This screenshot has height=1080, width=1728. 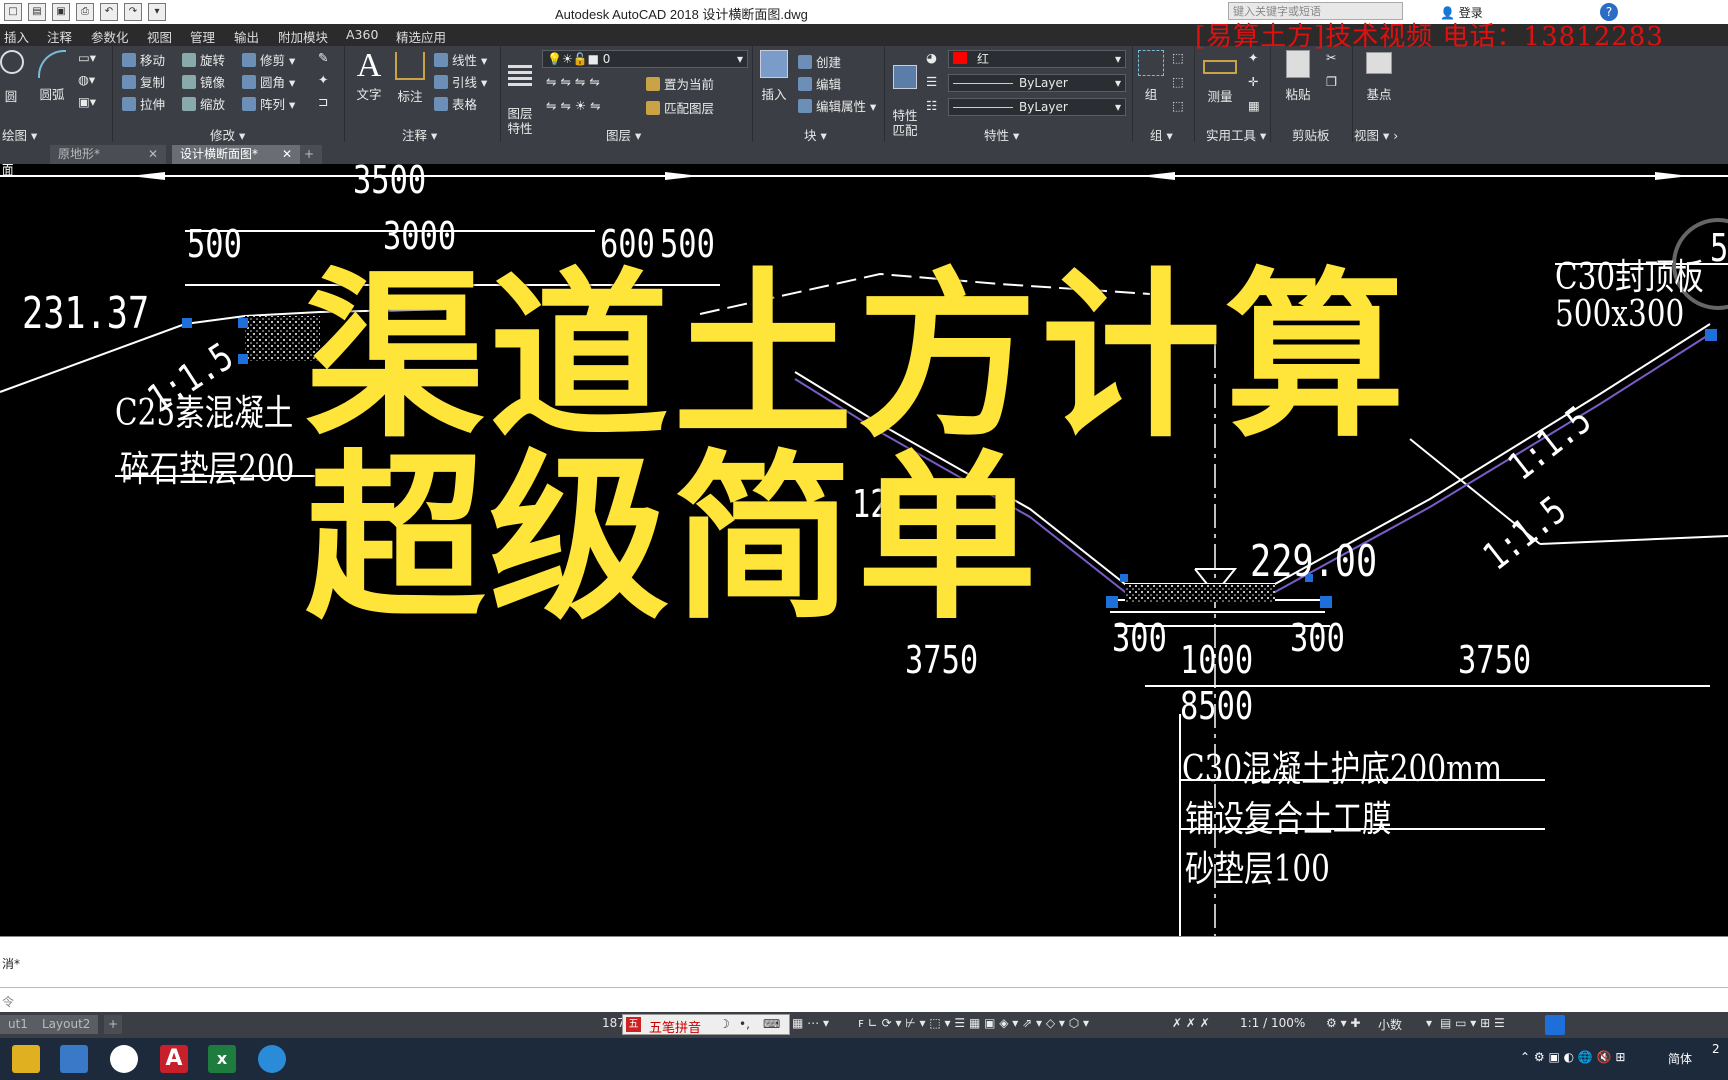 I want to click on offset-icon: ⊐, so click(x=323, y=101).